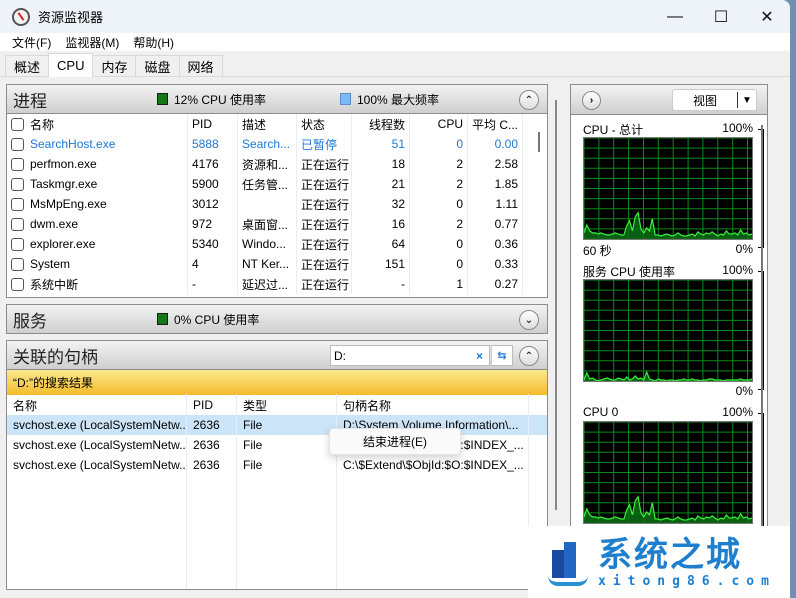 This screenshot has width=796, height=598. What do you see at coordinates (71, 65) in the screenshot?
I see `tab-cpu: CPU` at bounding box center [71, 65].